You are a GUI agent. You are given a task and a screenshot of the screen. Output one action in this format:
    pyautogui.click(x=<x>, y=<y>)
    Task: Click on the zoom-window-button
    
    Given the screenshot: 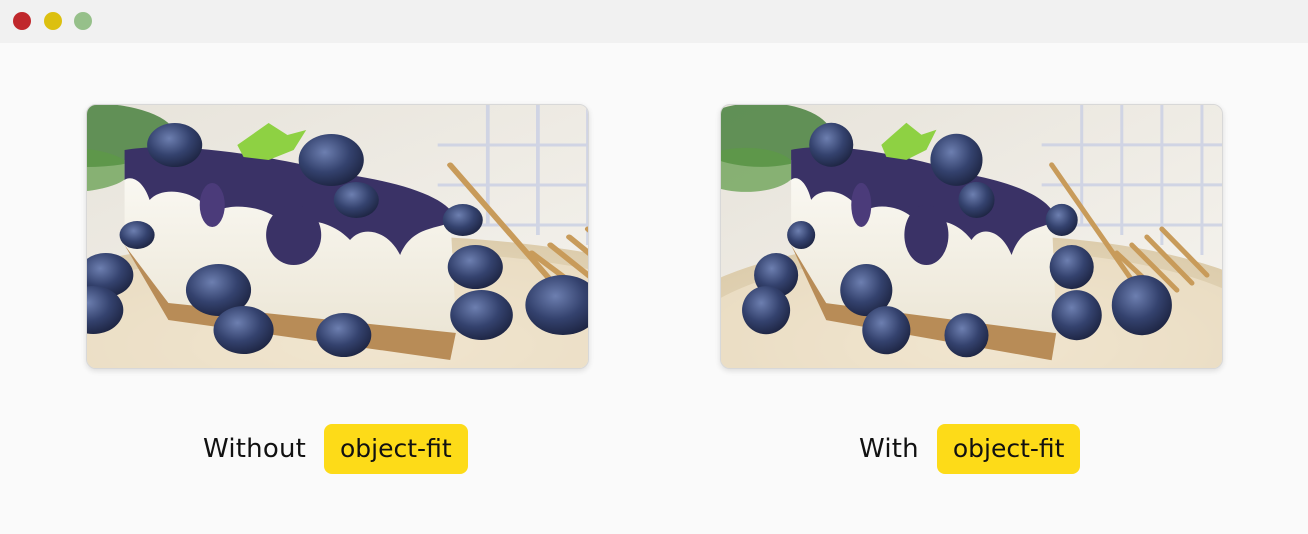 What is the action you would take?
    pyautogui.click(x=83, y=21)
    